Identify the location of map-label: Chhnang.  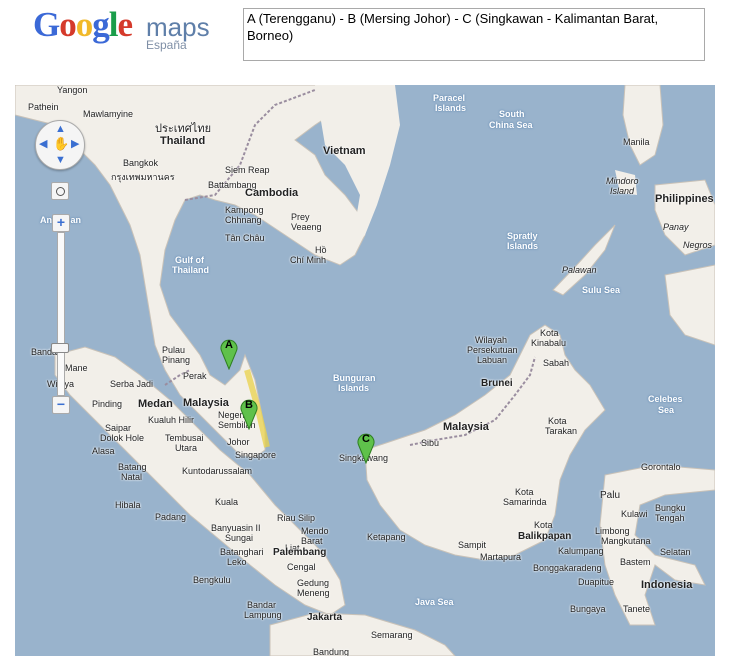
(243, 220).